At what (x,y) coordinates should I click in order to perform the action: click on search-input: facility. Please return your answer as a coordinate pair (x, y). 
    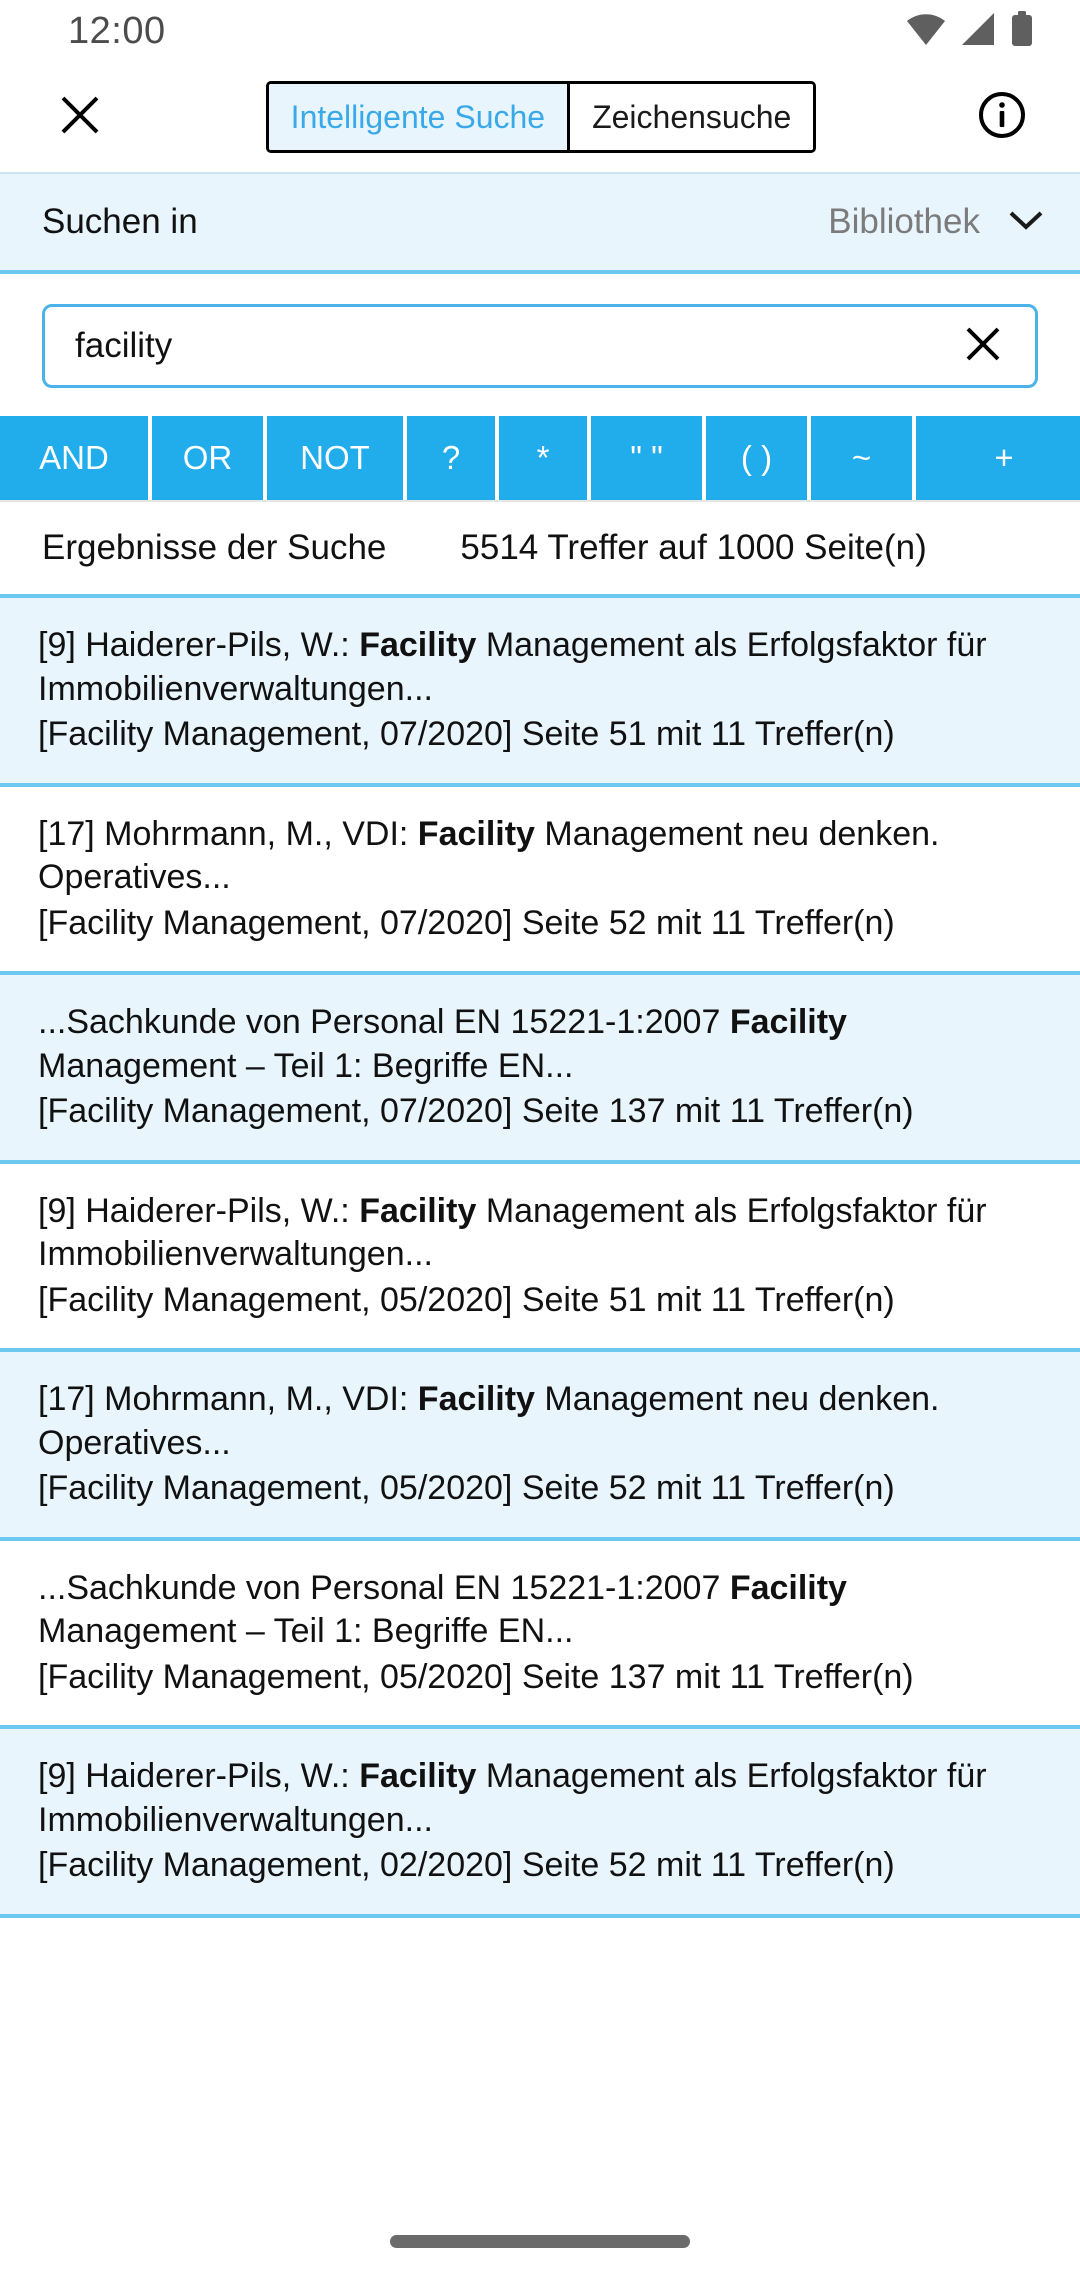
    Looking at the image, I should click on (515, 346).